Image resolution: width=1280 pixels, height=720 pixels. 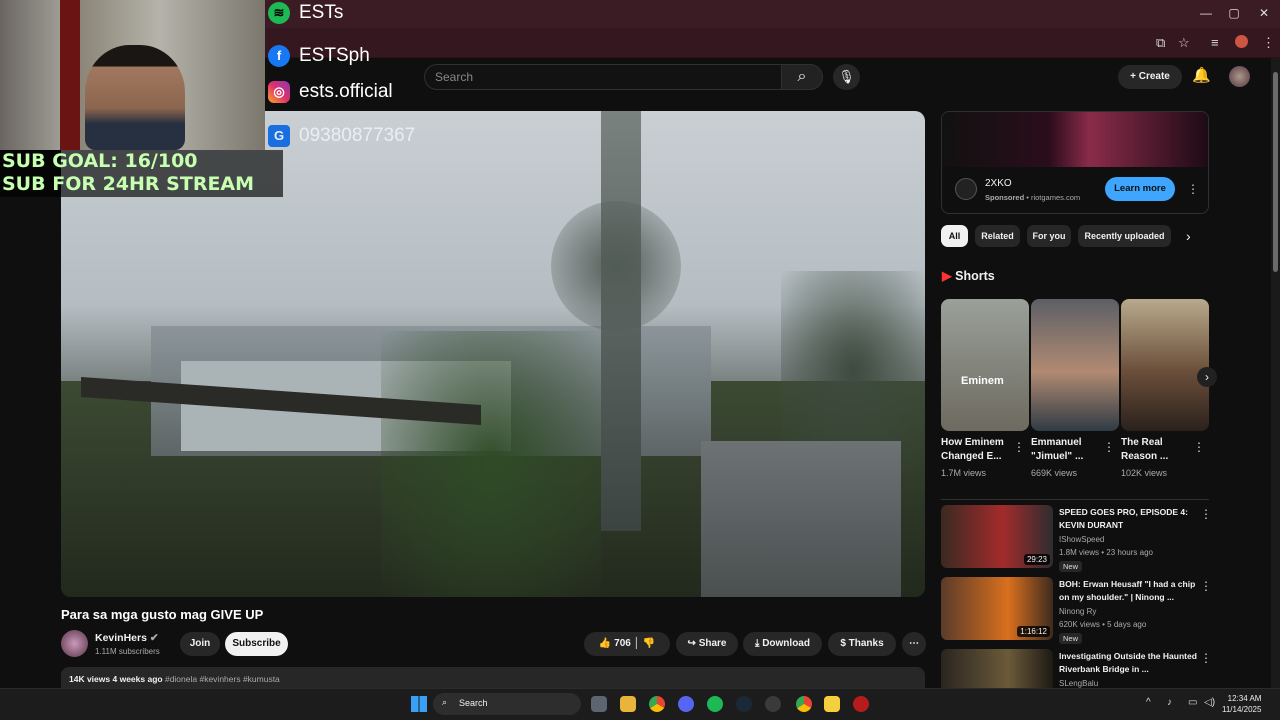 What do you see at coordinates (154, 638) in the screenshot?
I see `verified-icon: ✔` at bounding box center [154, 638].